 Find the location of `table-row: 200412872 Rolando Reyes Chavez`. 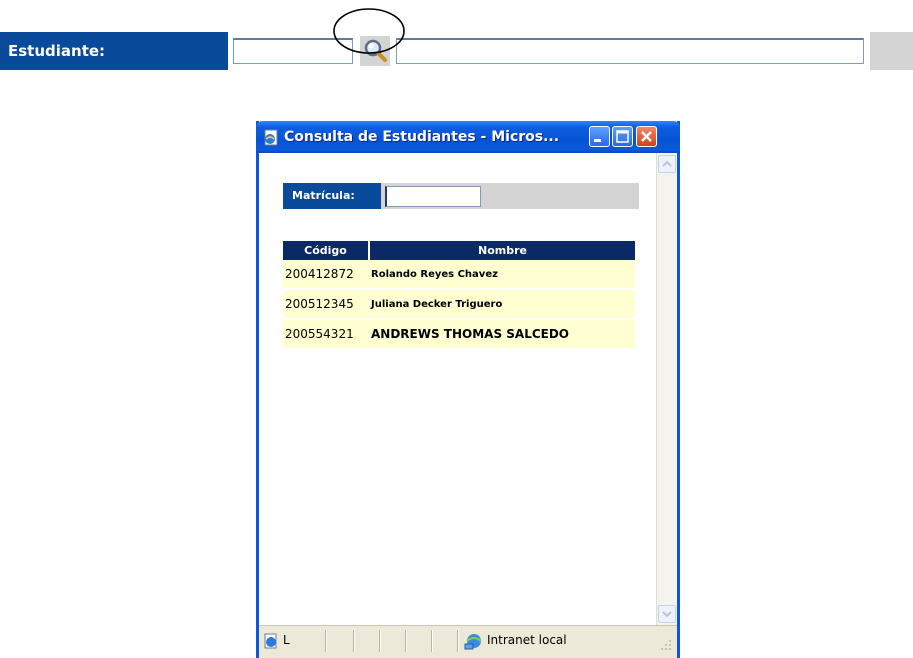

table-row: 200412872 Rolando Reyes Chavez is located at coordinates (459, 275).